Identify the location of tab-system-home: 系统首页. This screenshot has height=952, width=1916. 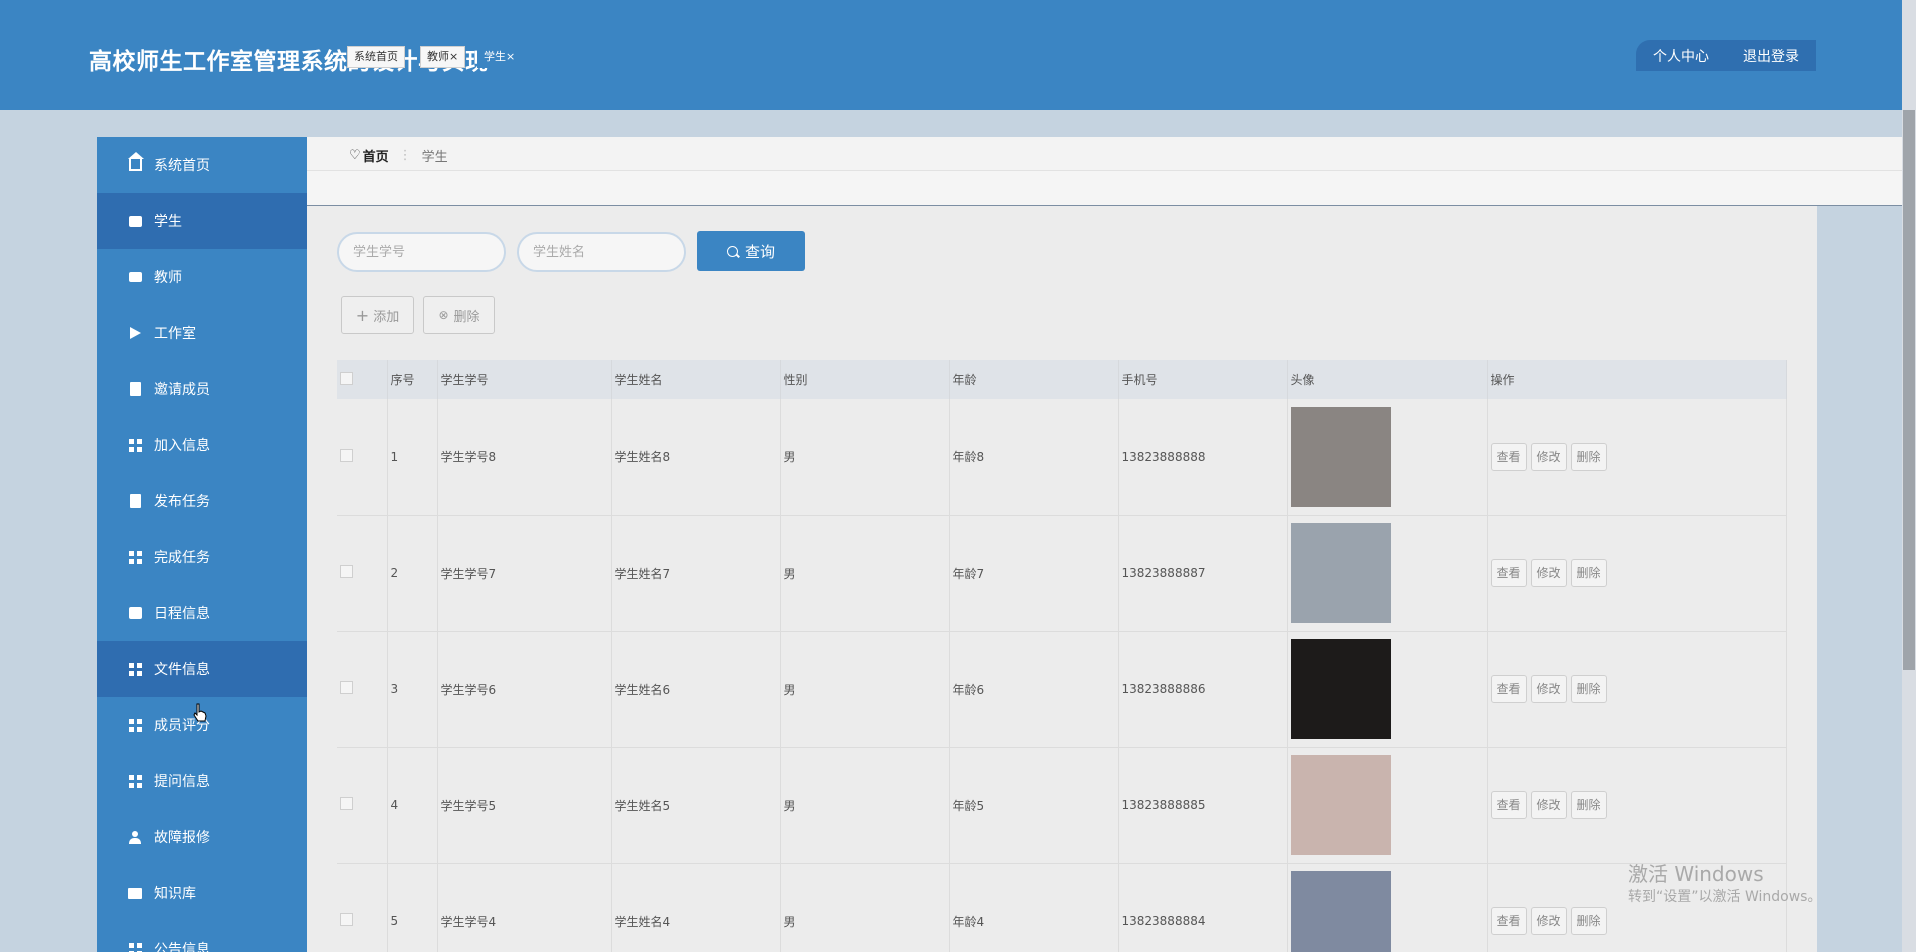
(376, 57).